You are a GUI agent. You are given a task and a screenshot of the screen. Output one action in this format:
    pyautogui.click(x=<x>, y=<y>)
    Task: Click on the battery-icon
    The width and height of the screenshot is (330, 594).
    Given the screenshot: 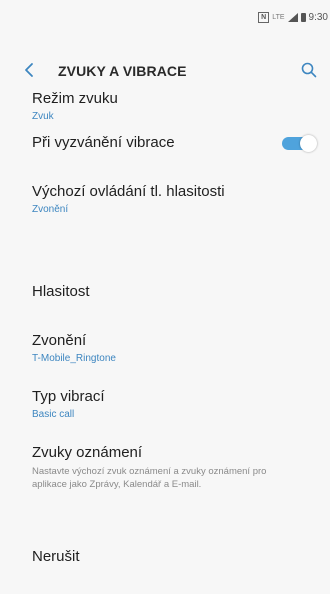 What is the action you would take?
    pyautogui.click(x=303, y=17)
    